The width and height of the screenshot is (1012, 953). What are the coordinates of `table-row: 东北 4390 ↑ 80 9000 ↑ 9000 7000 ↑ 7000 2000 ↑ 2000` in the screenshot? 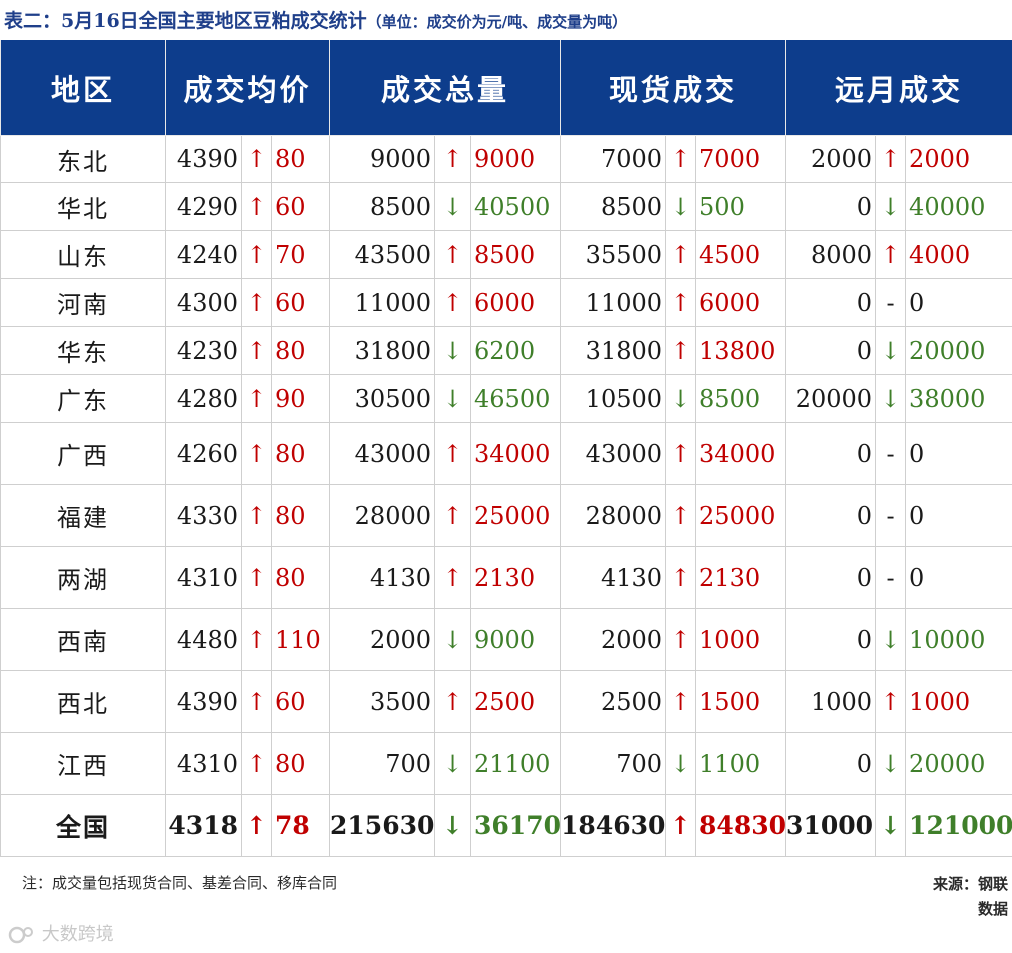 It's located at (506, 159).